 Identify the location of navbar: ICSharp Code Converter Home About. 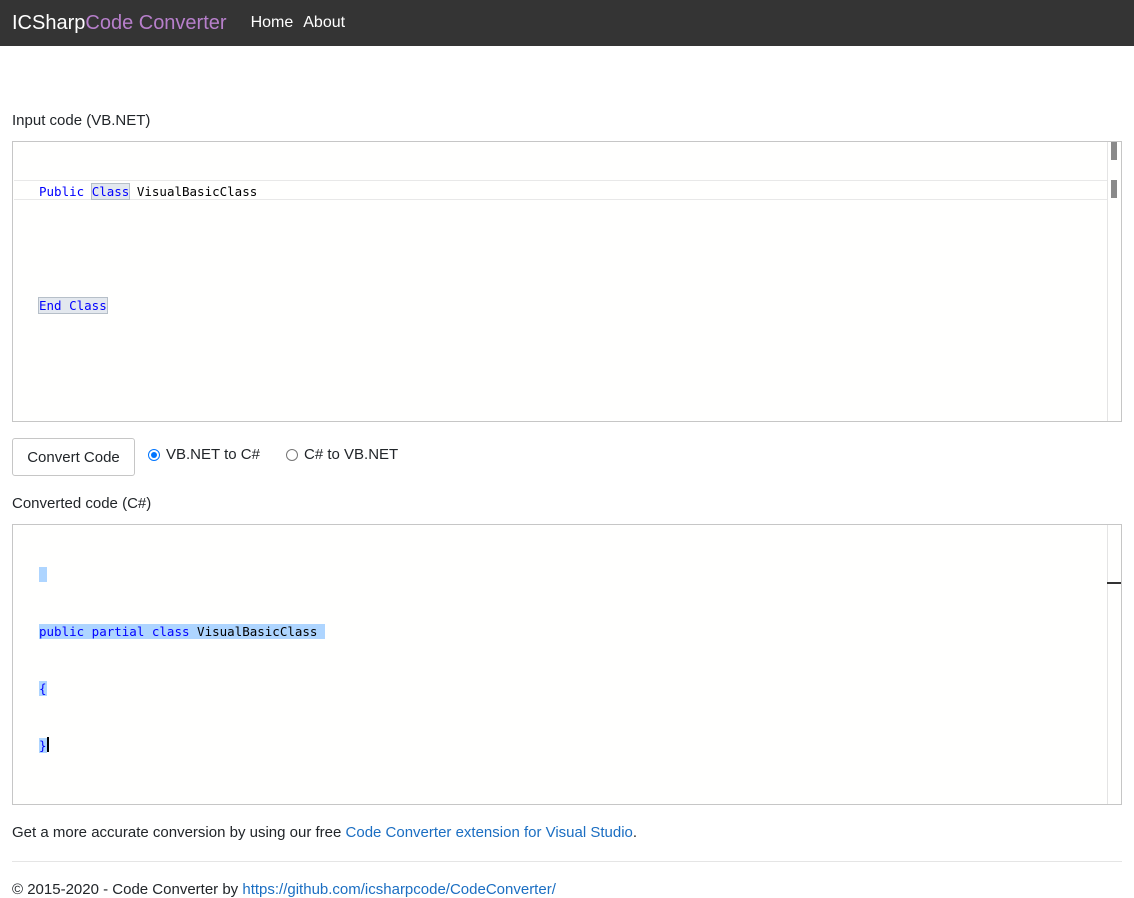
(567, 23).